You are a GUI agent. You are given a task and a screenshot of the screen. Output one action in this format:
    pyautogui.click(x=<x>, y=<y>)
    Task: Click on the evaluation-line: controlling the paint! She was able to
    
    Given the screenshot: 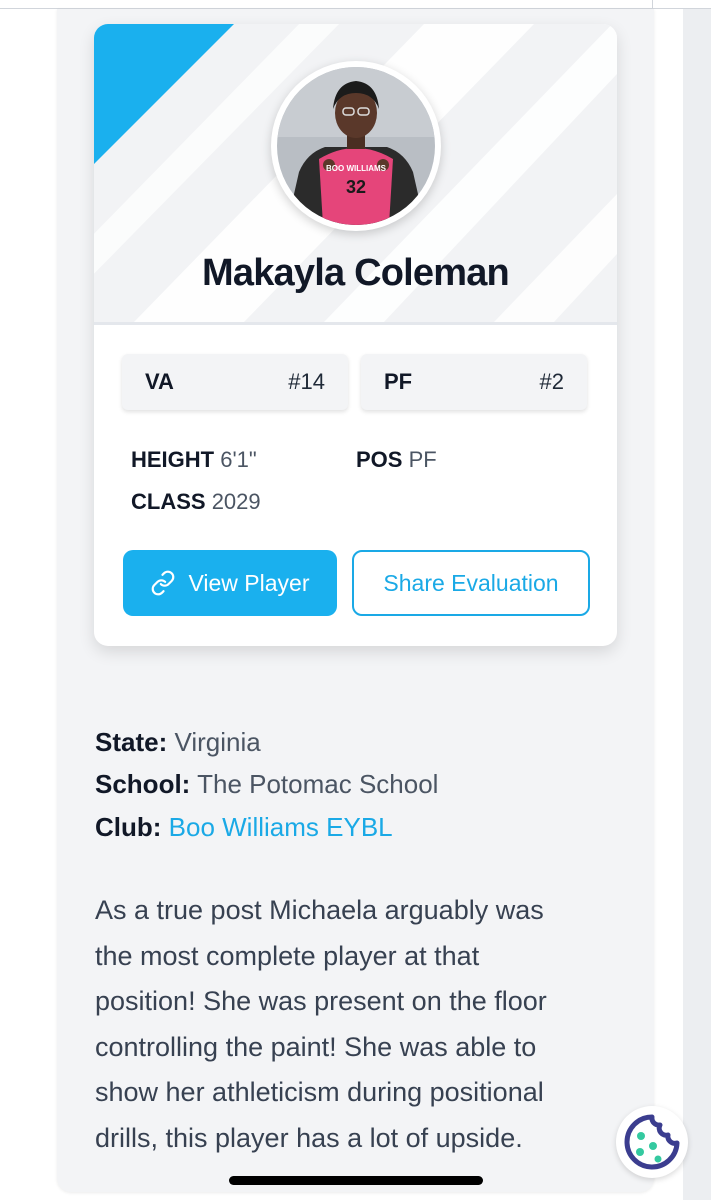 What is the action you would take?
    pyautogui.click(x=316, y=1046)
    